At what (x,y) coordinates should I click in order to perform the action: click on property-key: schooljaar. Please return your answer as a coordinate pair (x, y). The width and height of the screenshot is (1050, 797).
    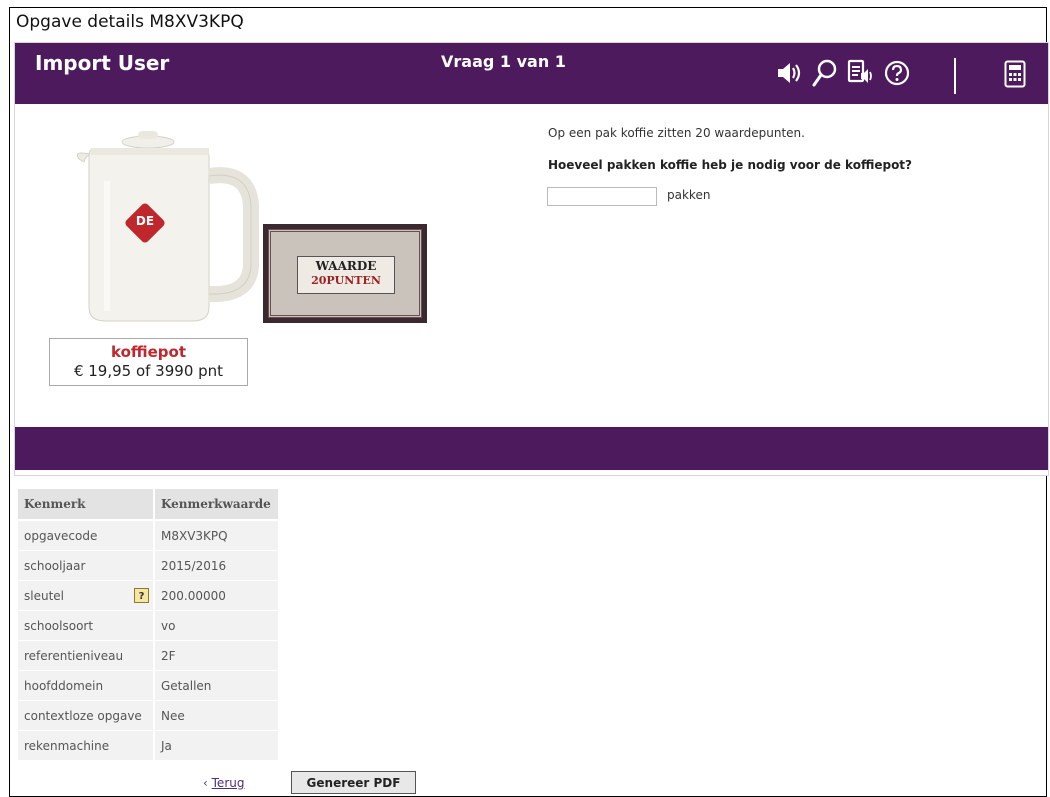
    Looking at the image, I should click on (85, 565).